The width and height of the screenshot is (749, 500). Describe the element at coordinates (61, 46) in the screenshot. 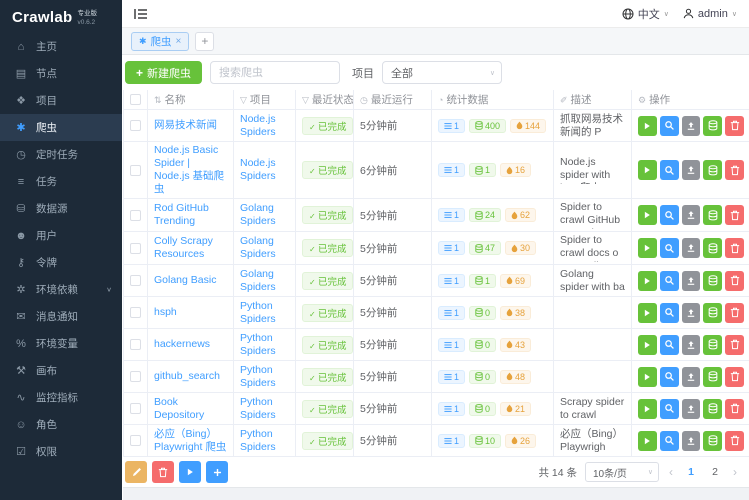

I see `sidebar-item: ⌂ 主页` at that location.